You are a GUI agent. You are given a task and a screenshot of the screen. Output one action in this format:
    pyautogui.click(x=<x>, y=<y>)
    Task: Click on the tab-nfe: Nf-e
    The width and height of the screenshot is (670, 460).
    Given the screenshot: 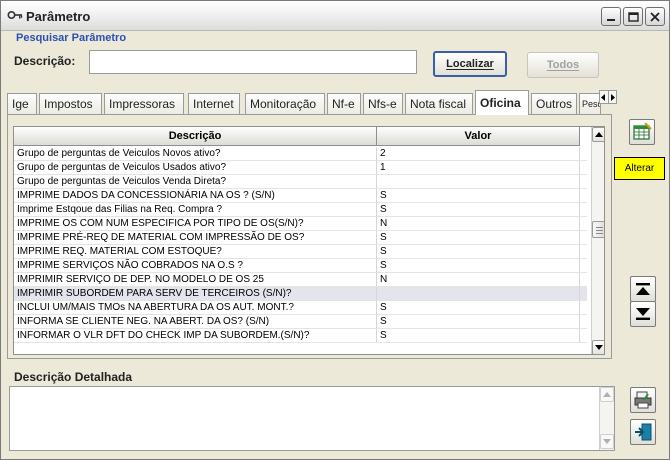 What is the action you would take?
    pyautogui.click(x=344, y=103)
    